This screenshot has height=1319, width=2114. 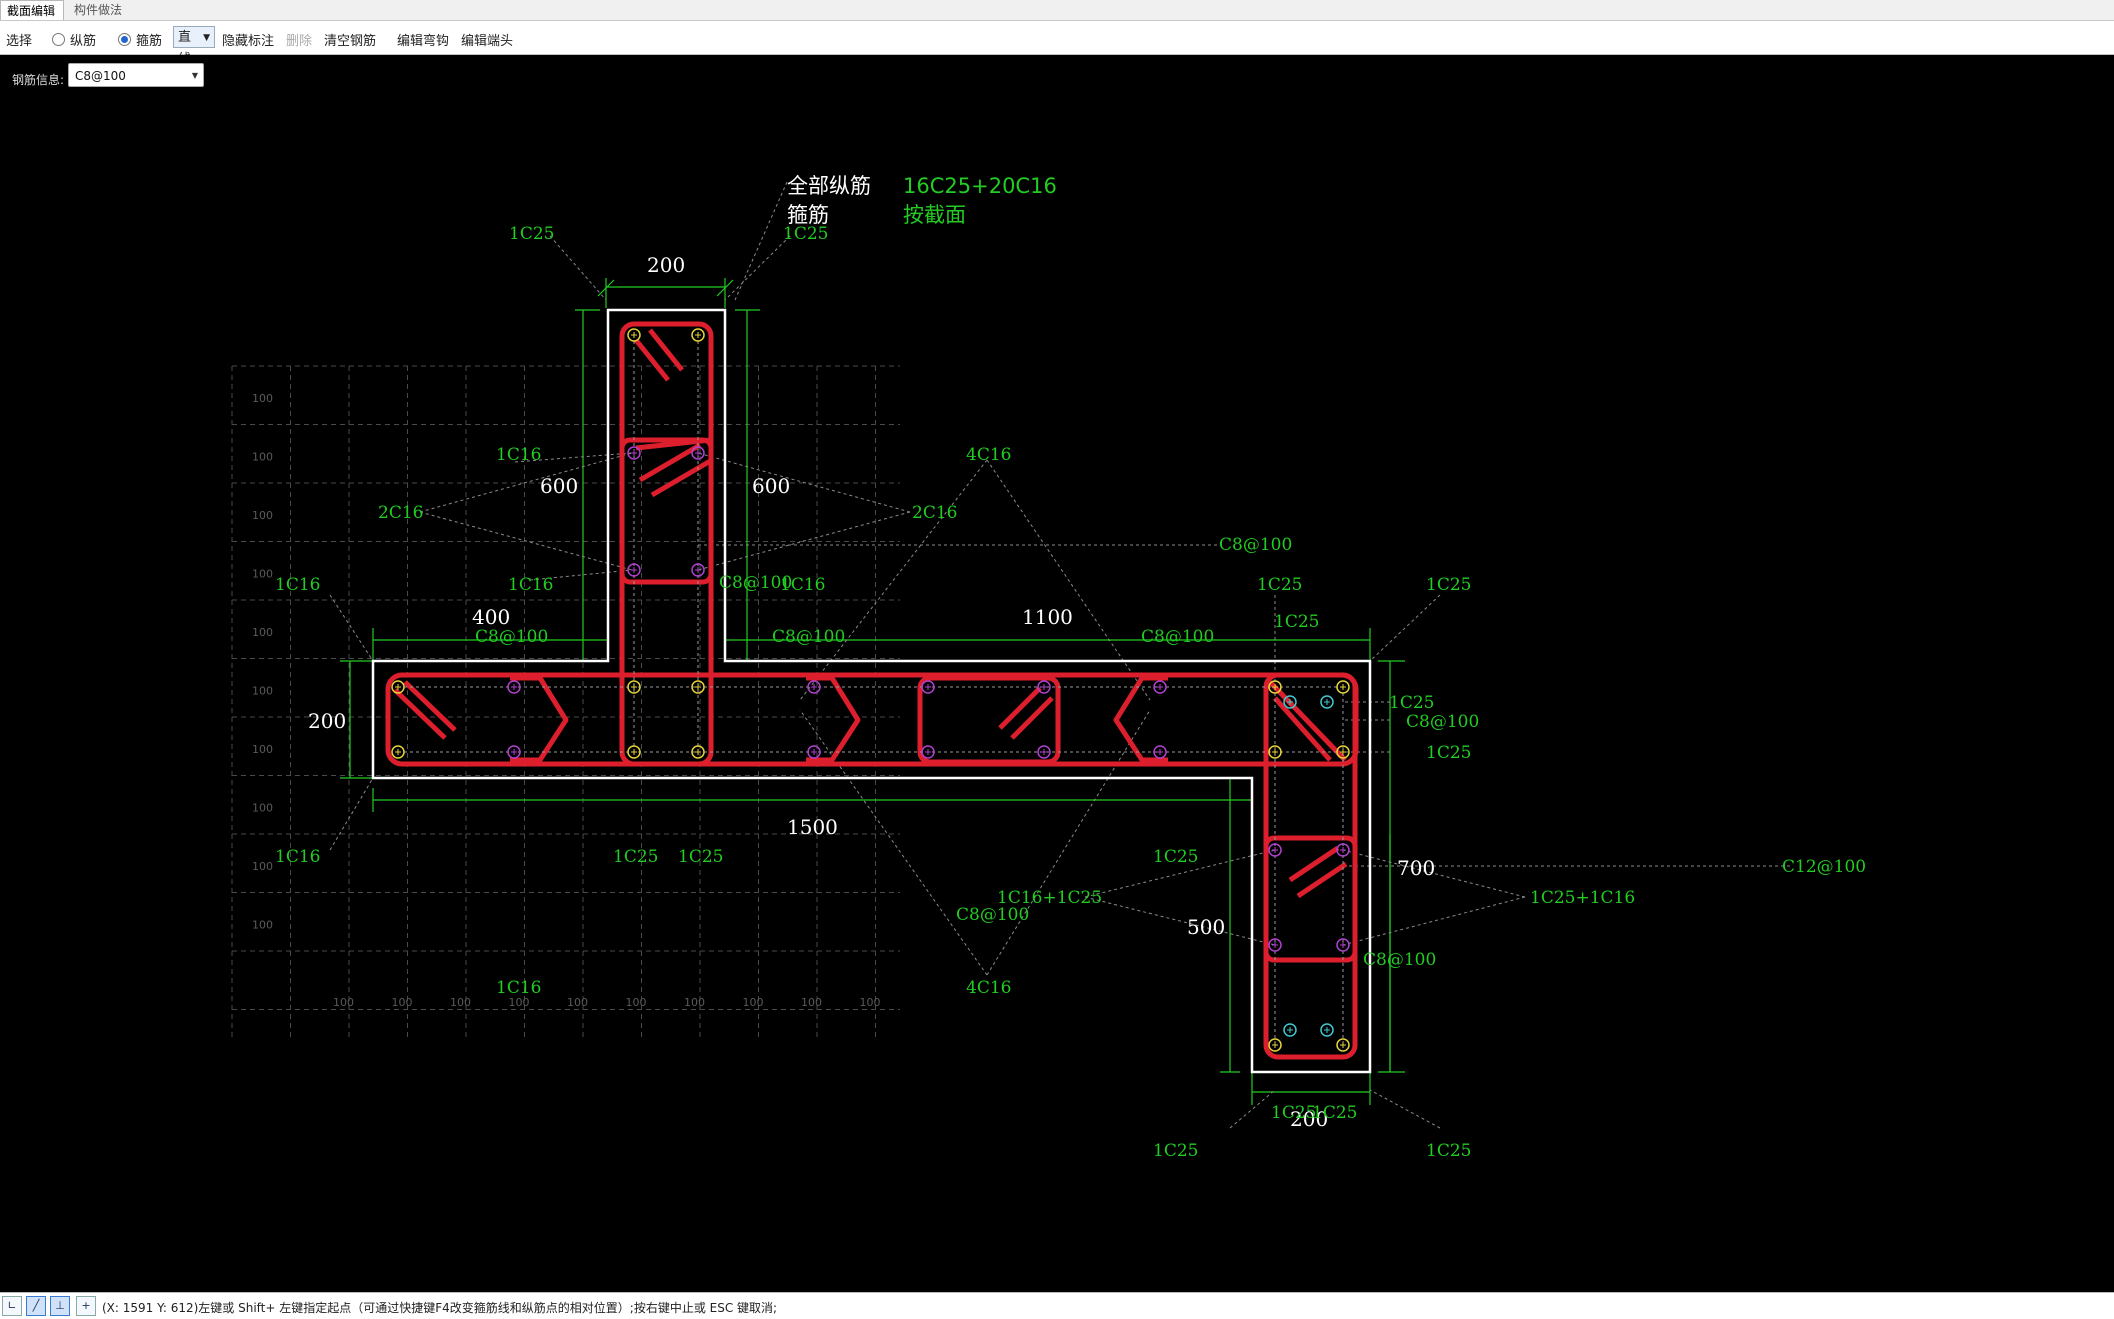 What do you see at coordinates (1824, 867) in the screenshot?
I see `rebar-label: C12@100` at bounding box center [1824, 867].